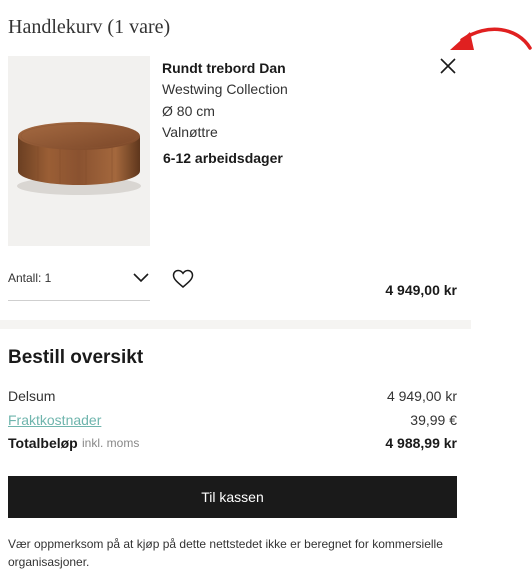  I want to click on product-size: Ø 80 cm, so click(188, 111).